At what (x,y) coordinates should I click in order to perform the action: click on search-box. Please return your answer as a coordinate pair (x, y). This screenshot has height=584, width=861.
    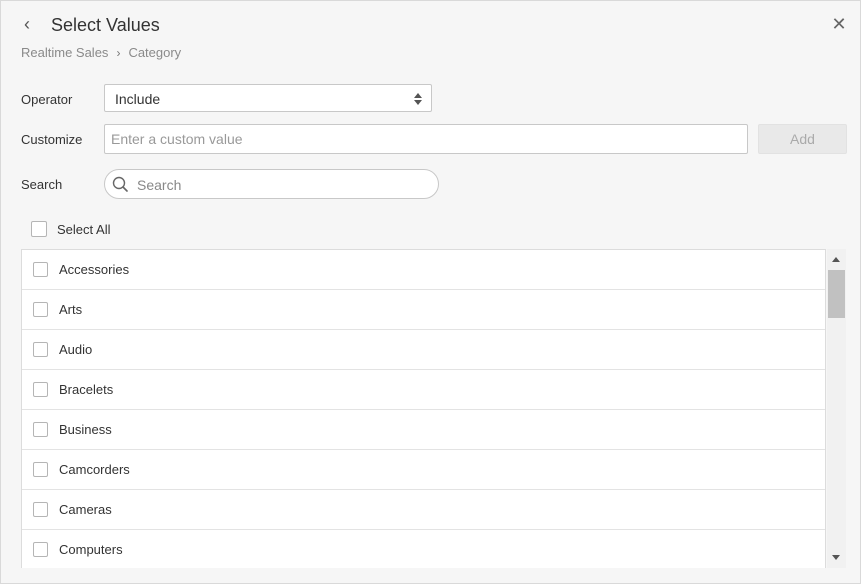
    Looking at the image, I should click on (271, 184).